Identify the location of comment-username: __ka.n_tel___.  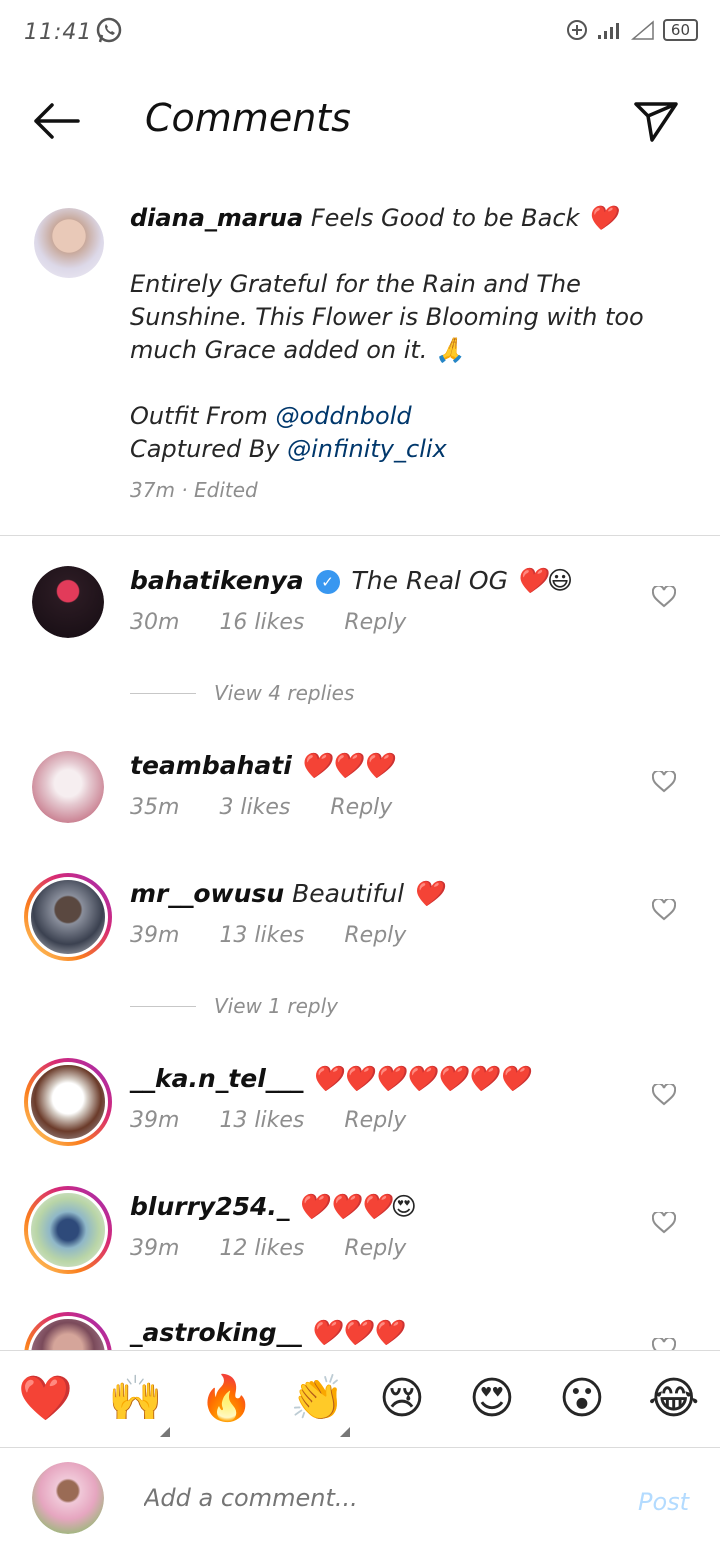
(216, 1078).